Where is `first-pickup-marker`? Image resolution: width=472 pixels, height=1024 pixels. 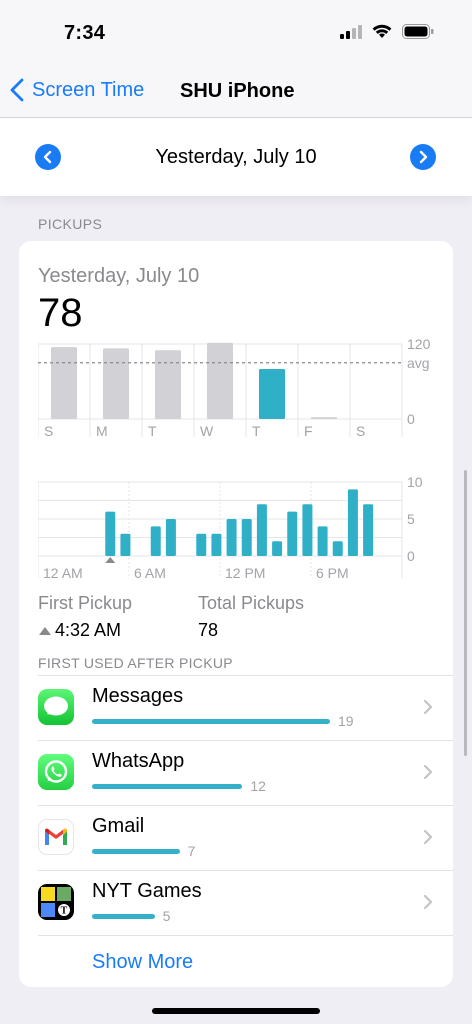 first-pickup-marker is located at coordinates (110, 560).